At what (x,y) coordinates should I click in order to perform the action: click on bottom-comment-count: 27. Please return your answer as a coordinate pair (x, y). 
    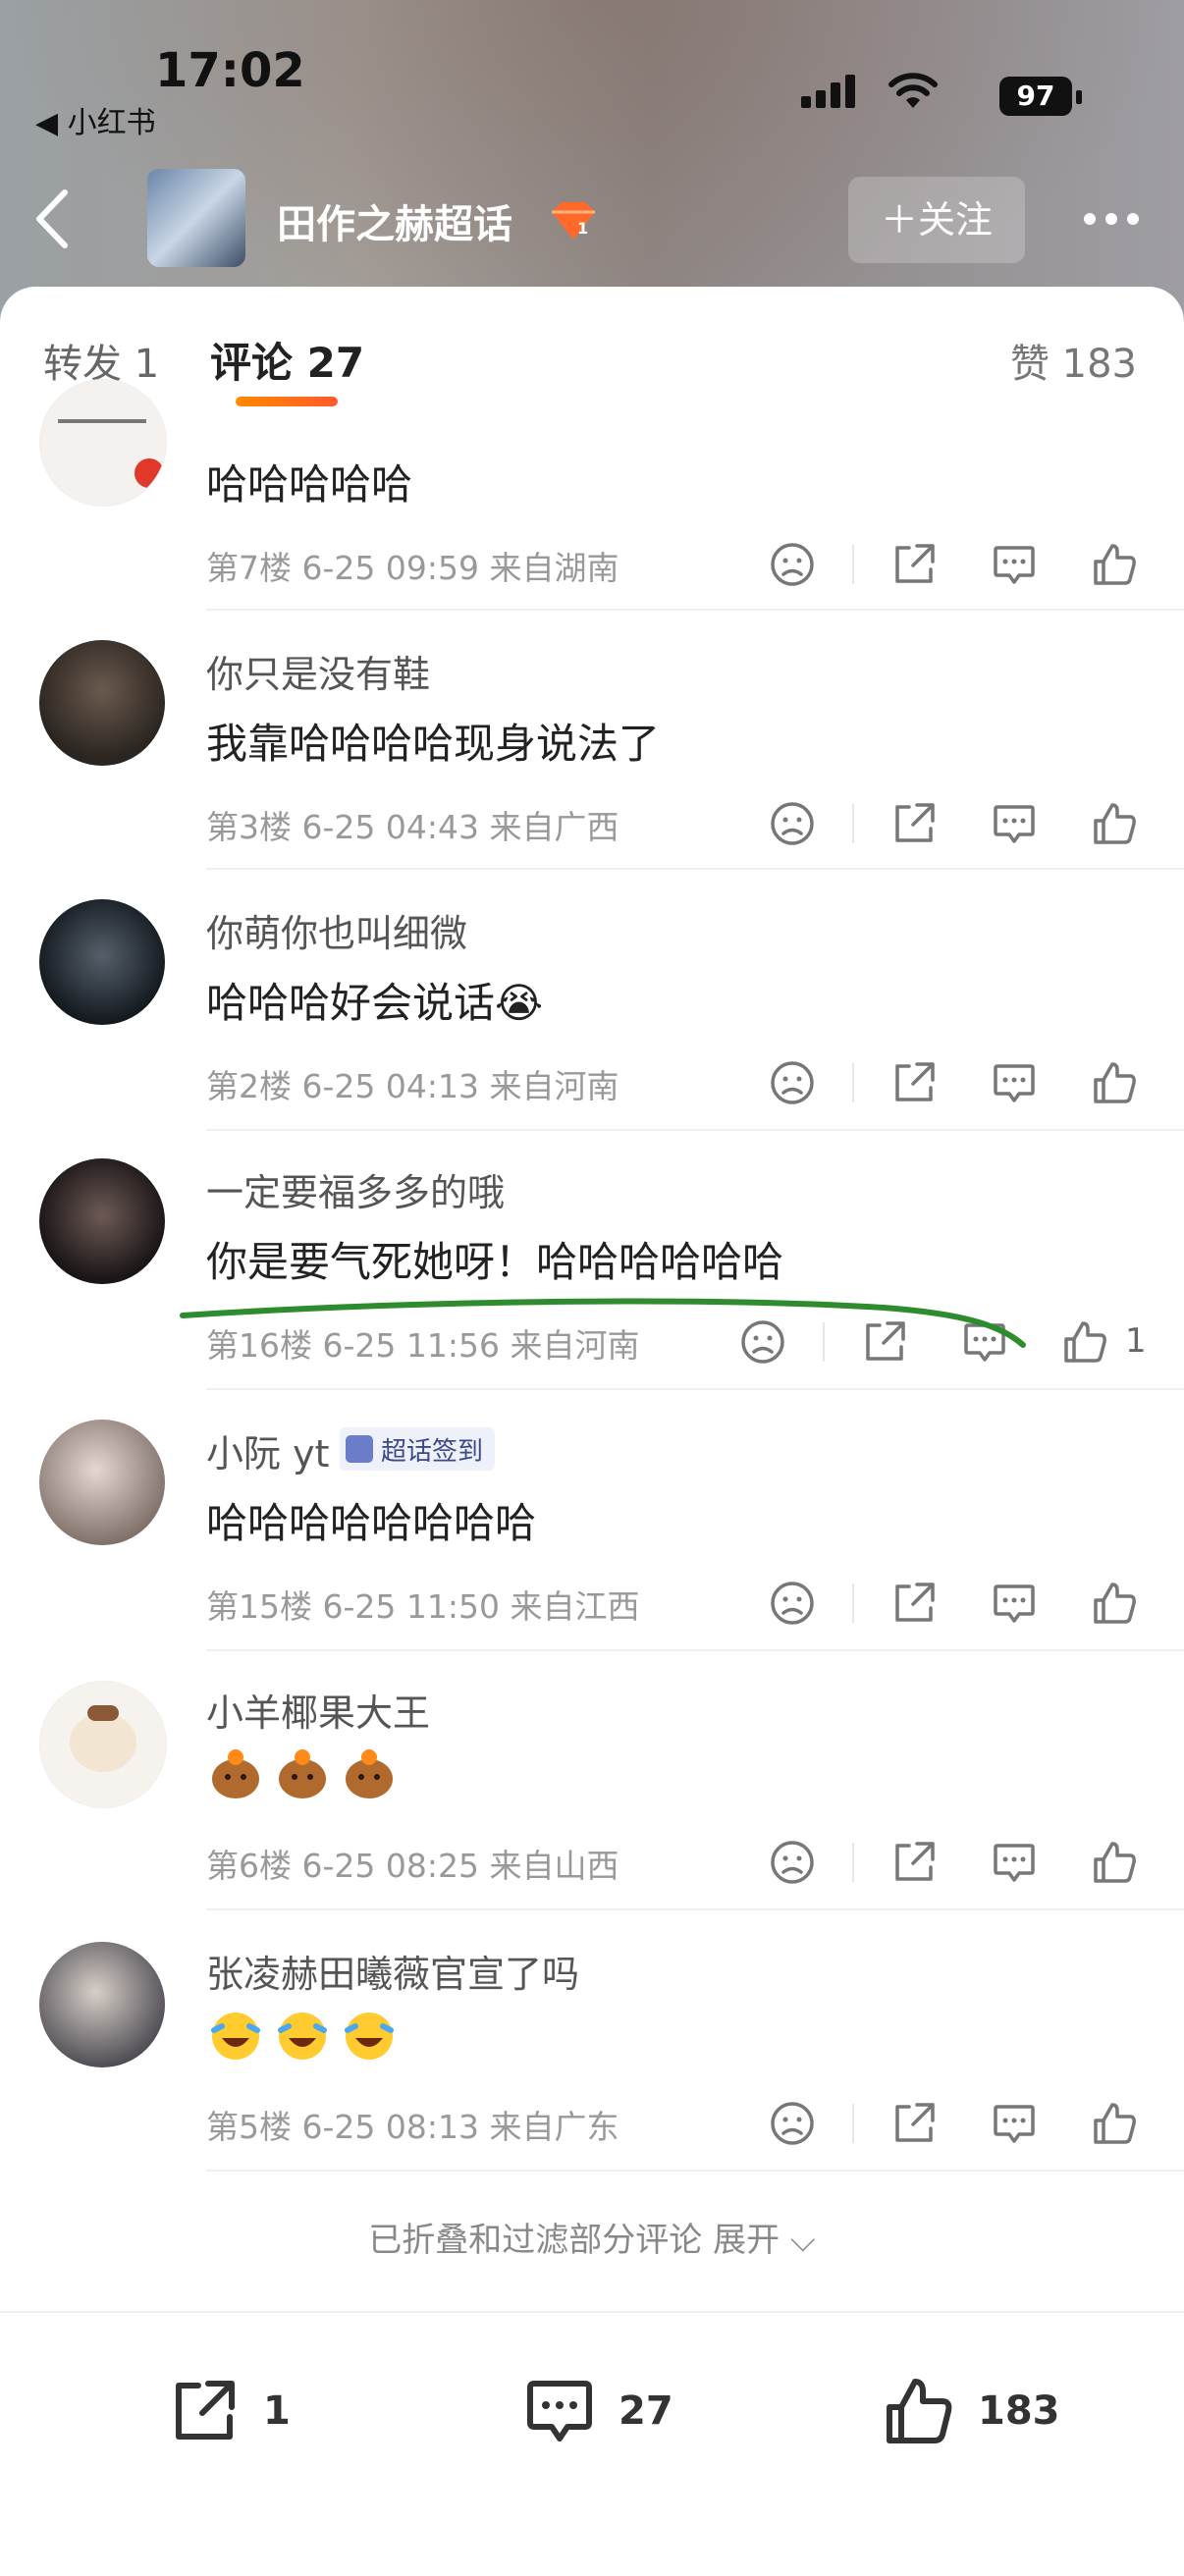
    Looking at the image, I should click on (646, 2411).